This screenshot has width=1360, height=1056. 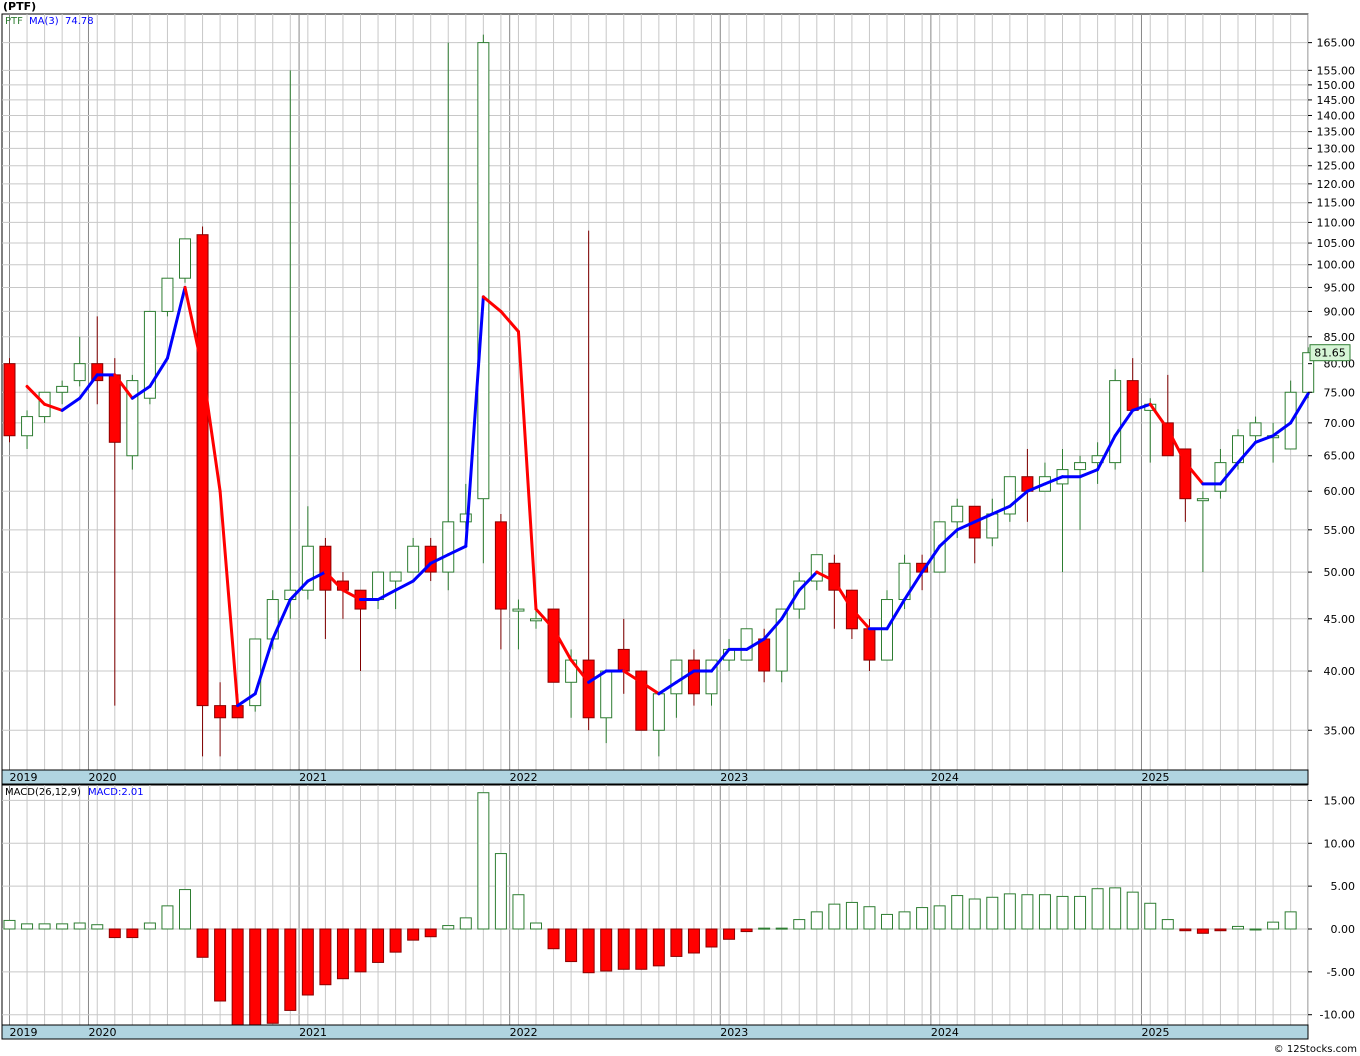 What do you see at coordinates (79, 21) in the screenshot?
I see `legend-ma-value: 74.78` at bounding box center [79, 21].